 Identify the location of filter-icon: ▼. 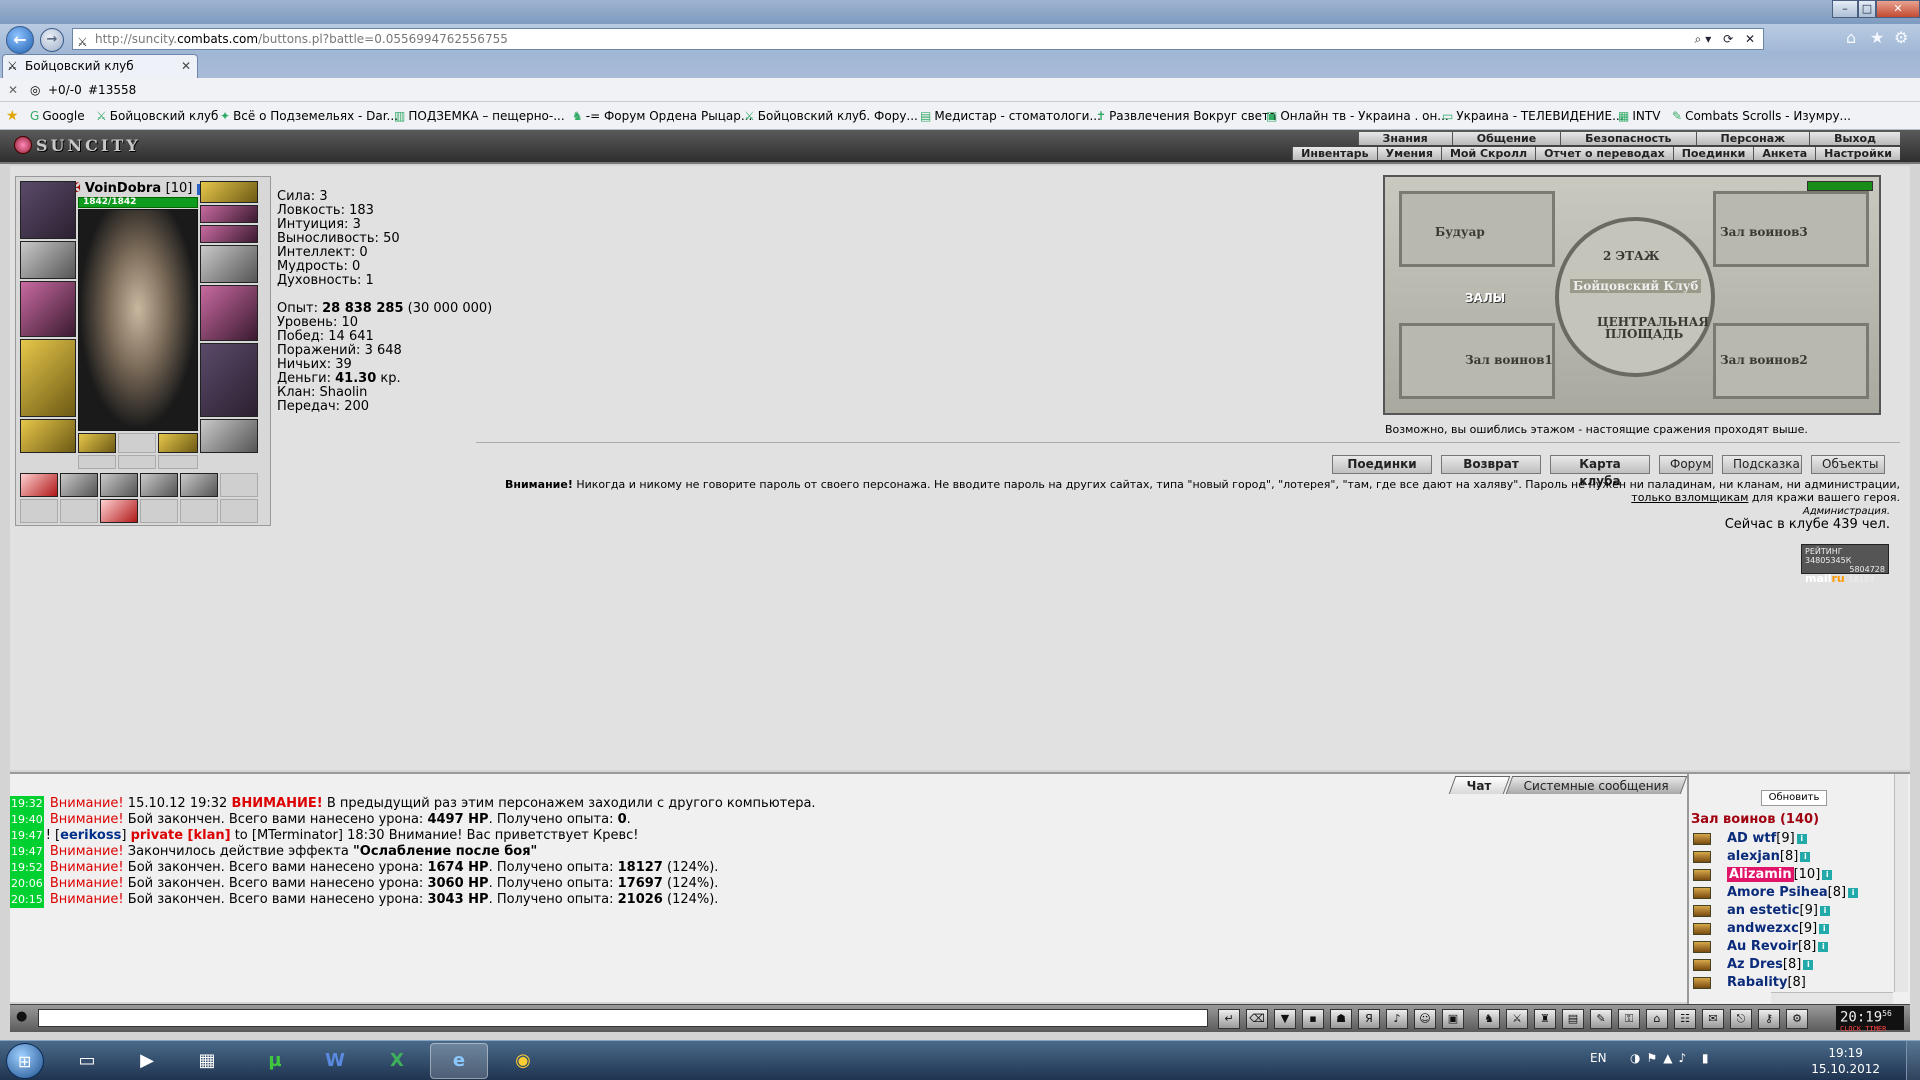
(1285, 1019).